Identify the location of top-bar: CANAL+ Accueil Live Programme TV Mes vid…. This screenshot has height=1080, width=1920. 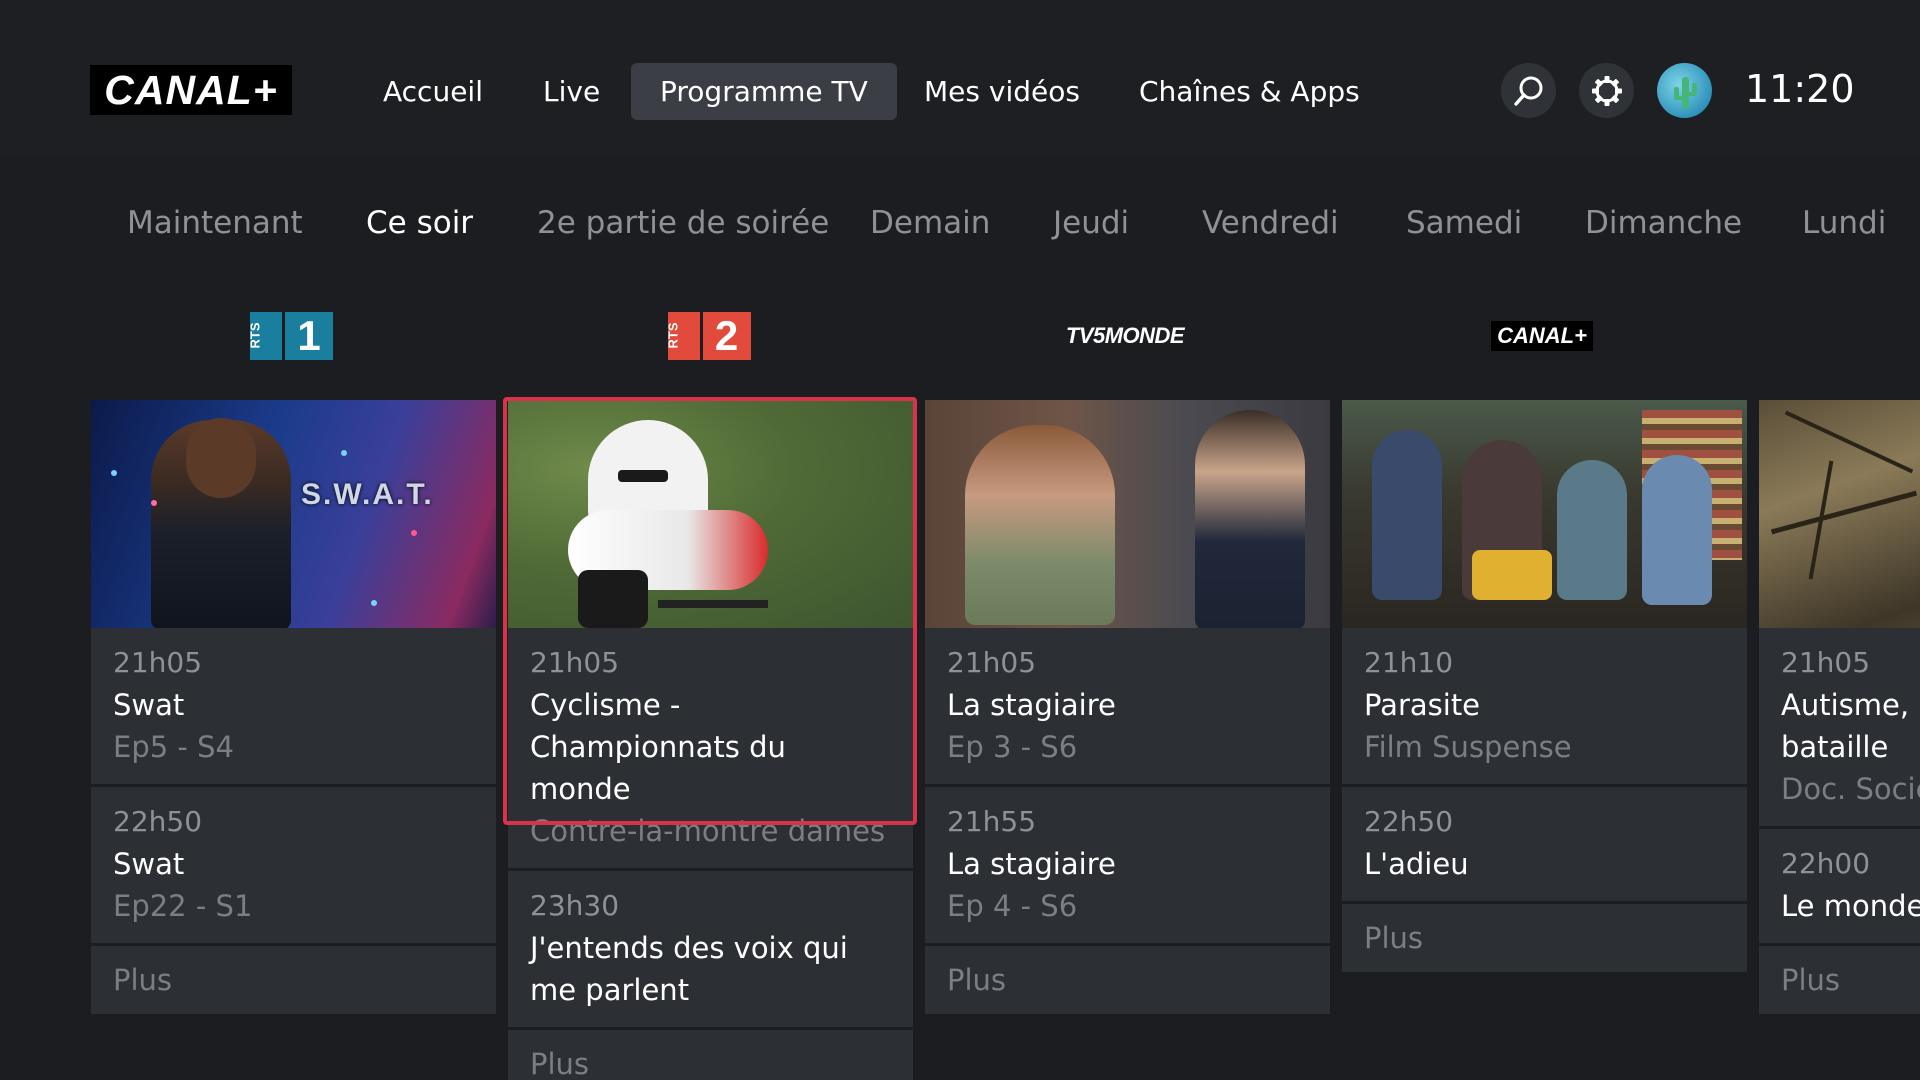
(960, 78).